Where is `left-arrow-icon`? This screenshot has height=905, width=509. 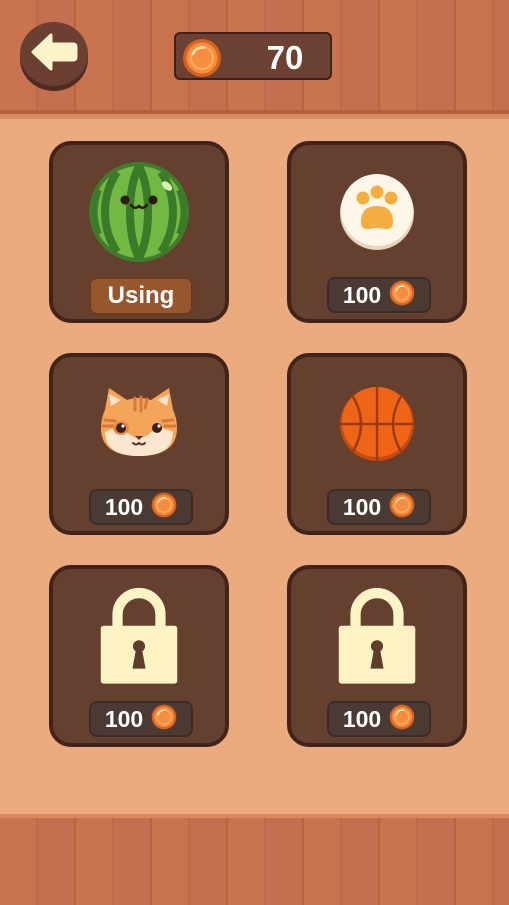 left-arrow-icon is located at coordinates (54, 54).